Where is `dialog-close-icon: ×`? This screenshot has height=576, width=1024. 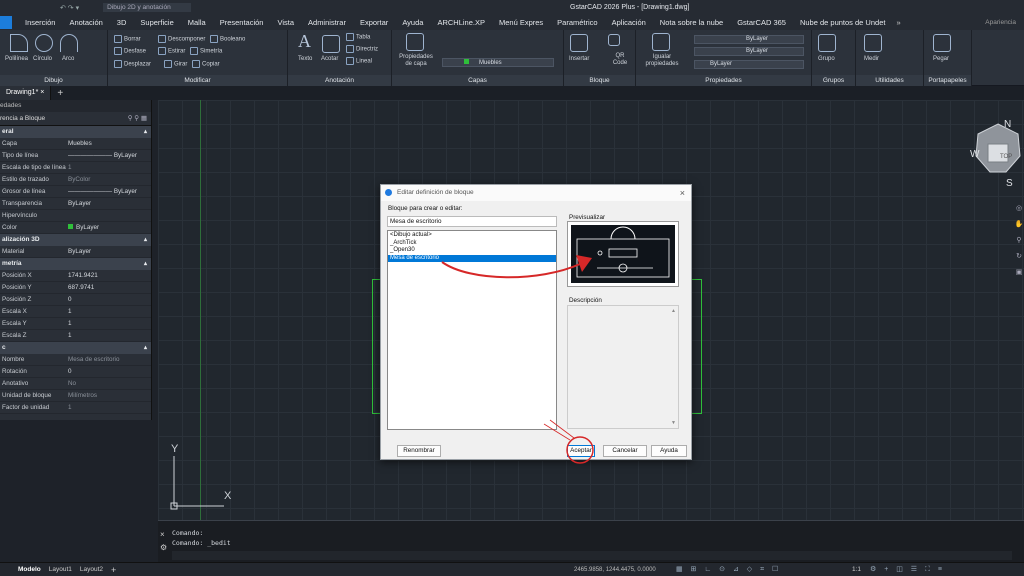
dialog-close-icon: × is located at coordinates (682, 193).